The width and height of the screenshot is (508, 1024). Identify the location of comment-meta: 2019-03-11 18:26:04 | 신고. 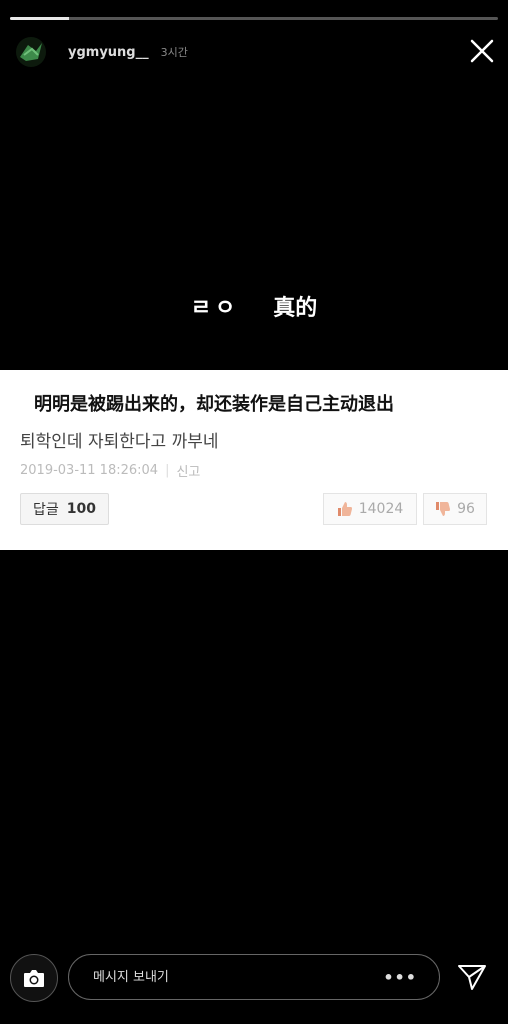
(110, 470).